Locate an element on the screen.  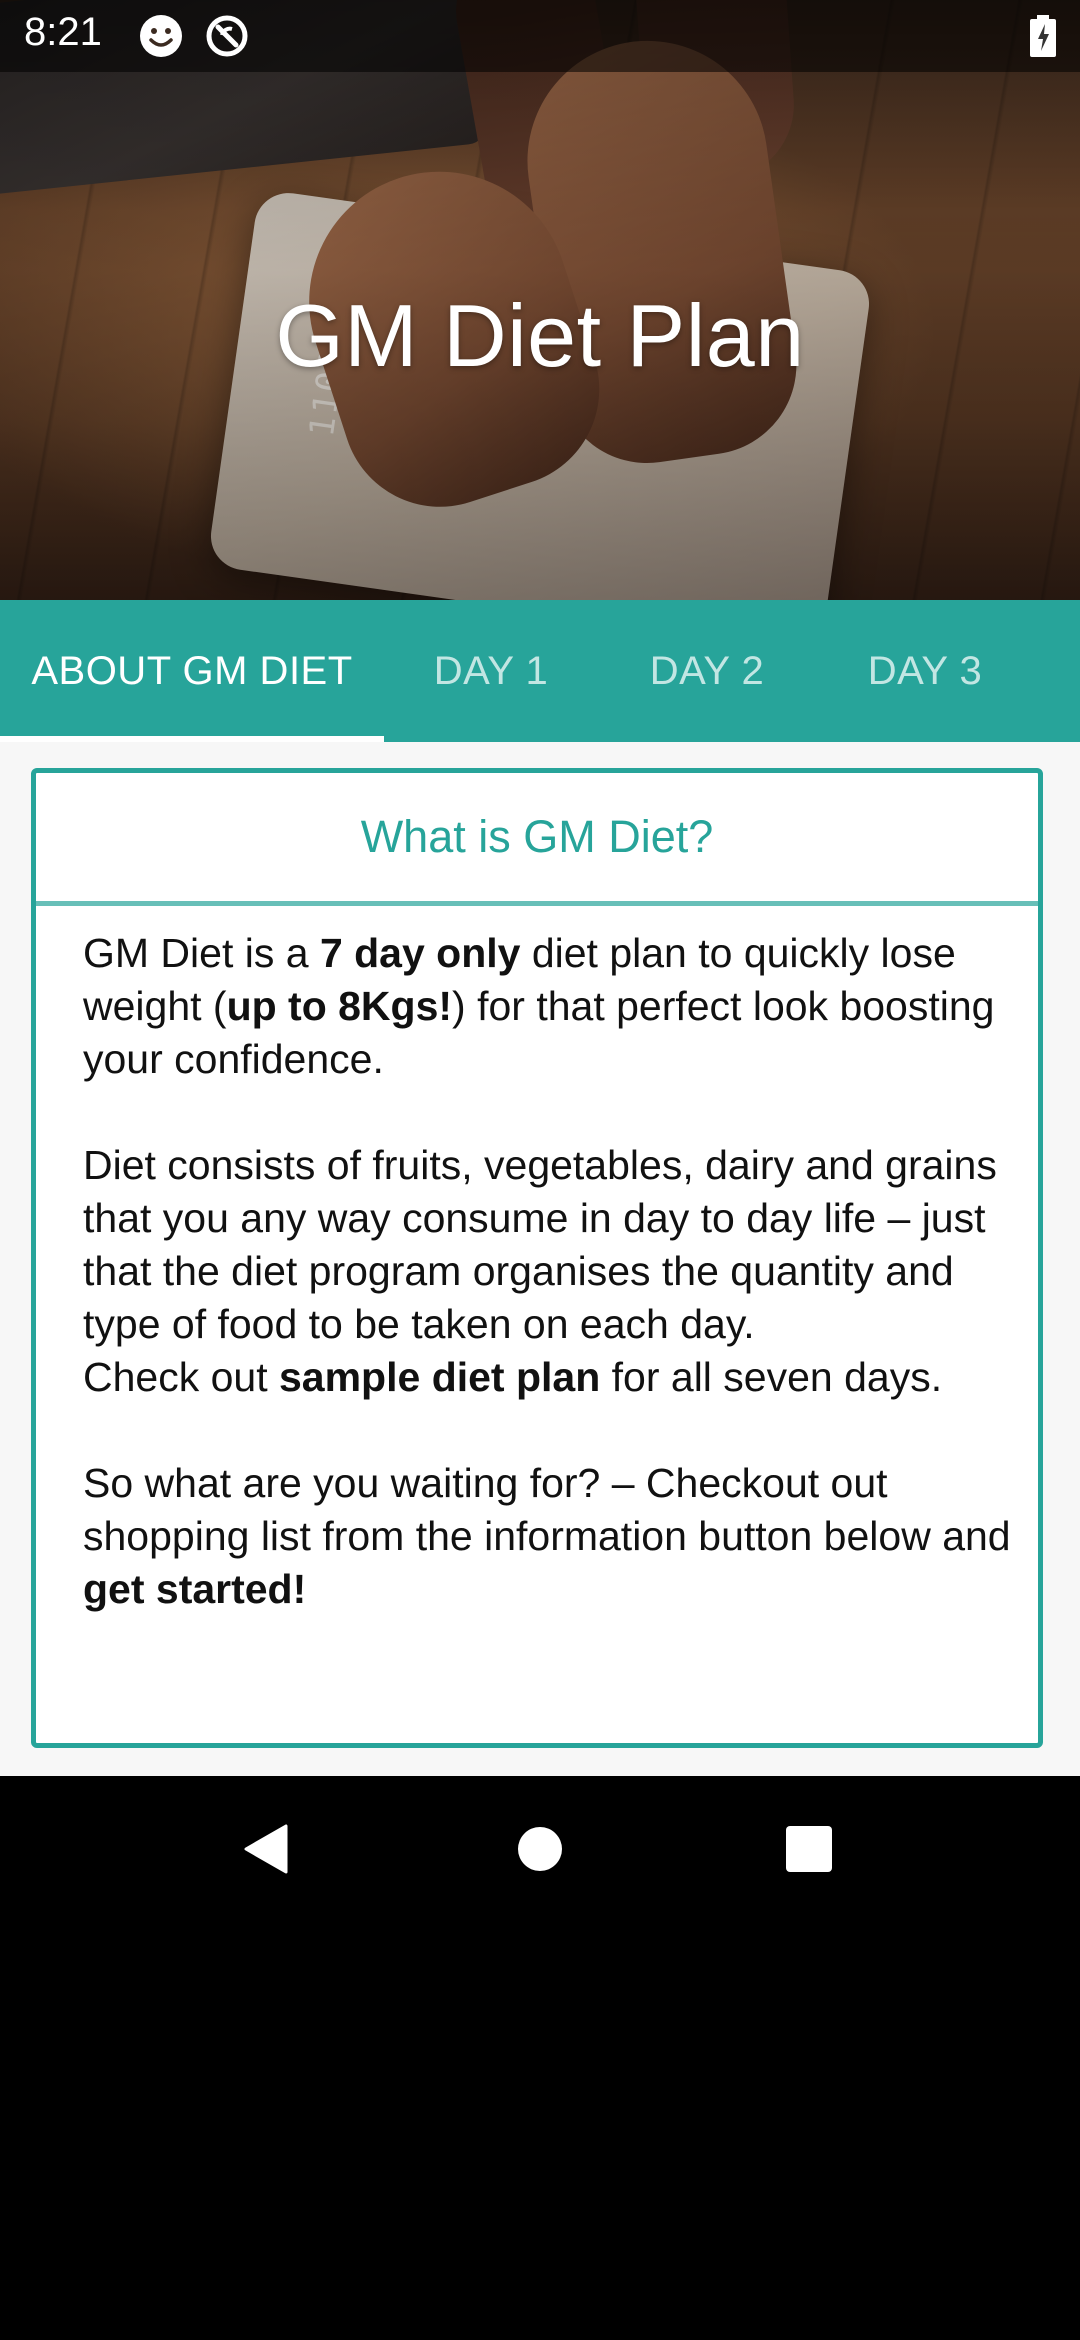
status-bar: 8:21 is located at coordinates (540, 36).